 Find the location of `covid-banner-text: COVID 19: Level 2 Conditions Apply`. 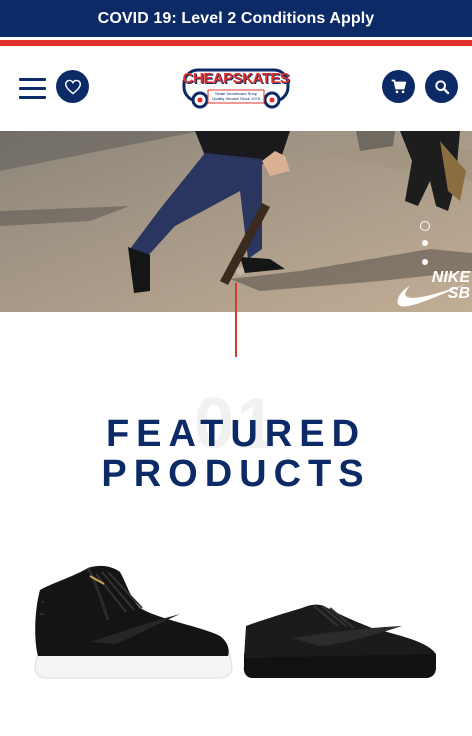

covid-banner-text: COVID 19: Level 2 Conditions Apply is located at coordinates (236, 18).